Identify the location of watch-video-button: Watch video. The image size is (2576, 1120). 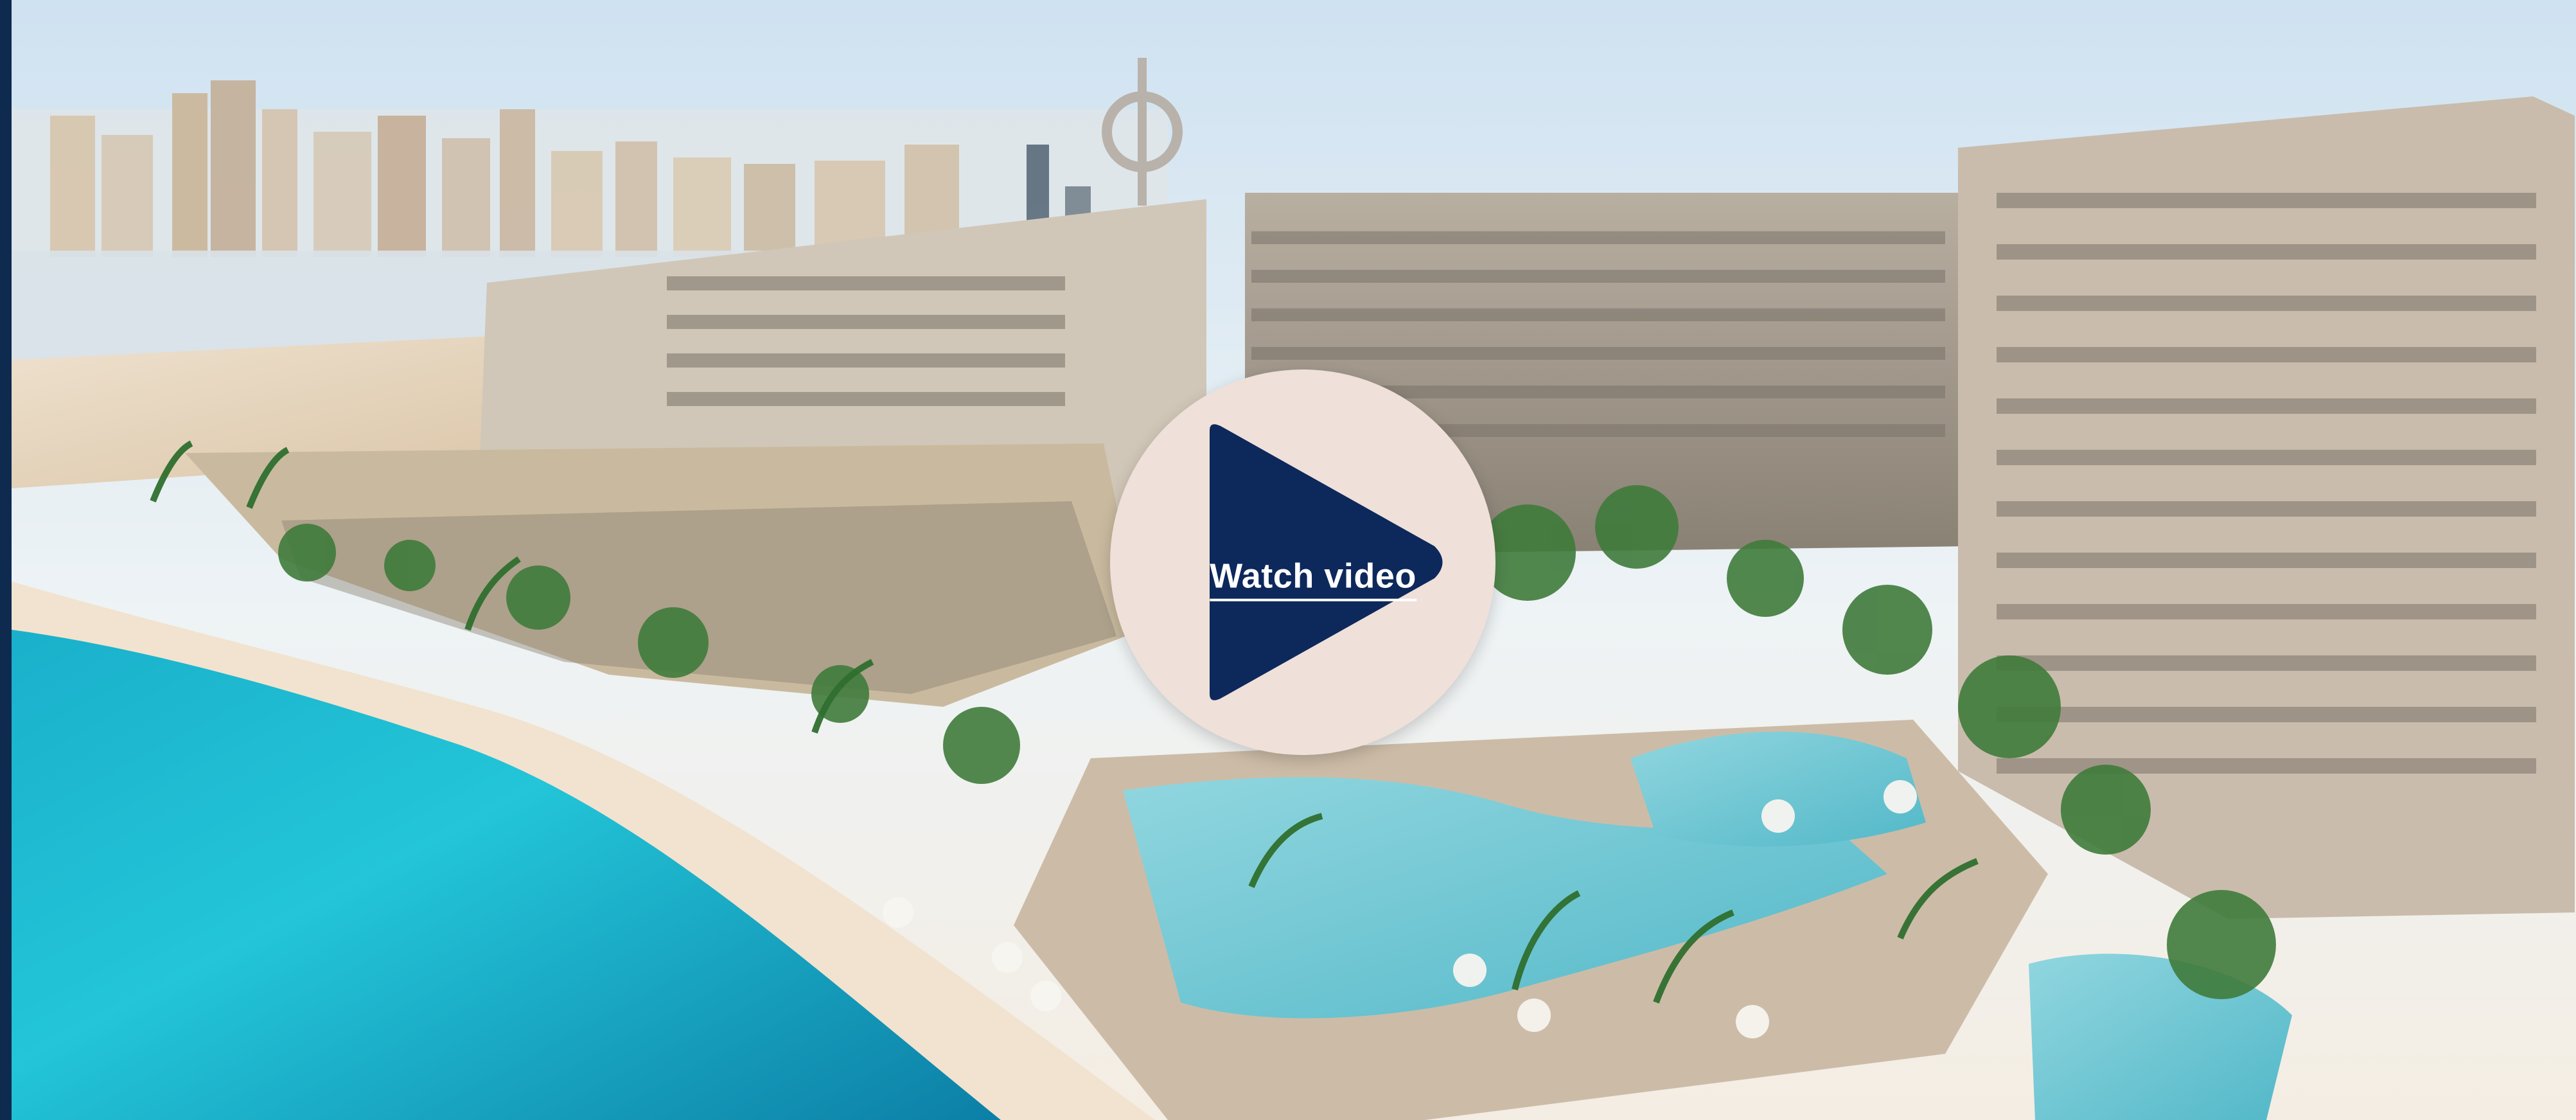
(1302, 562).